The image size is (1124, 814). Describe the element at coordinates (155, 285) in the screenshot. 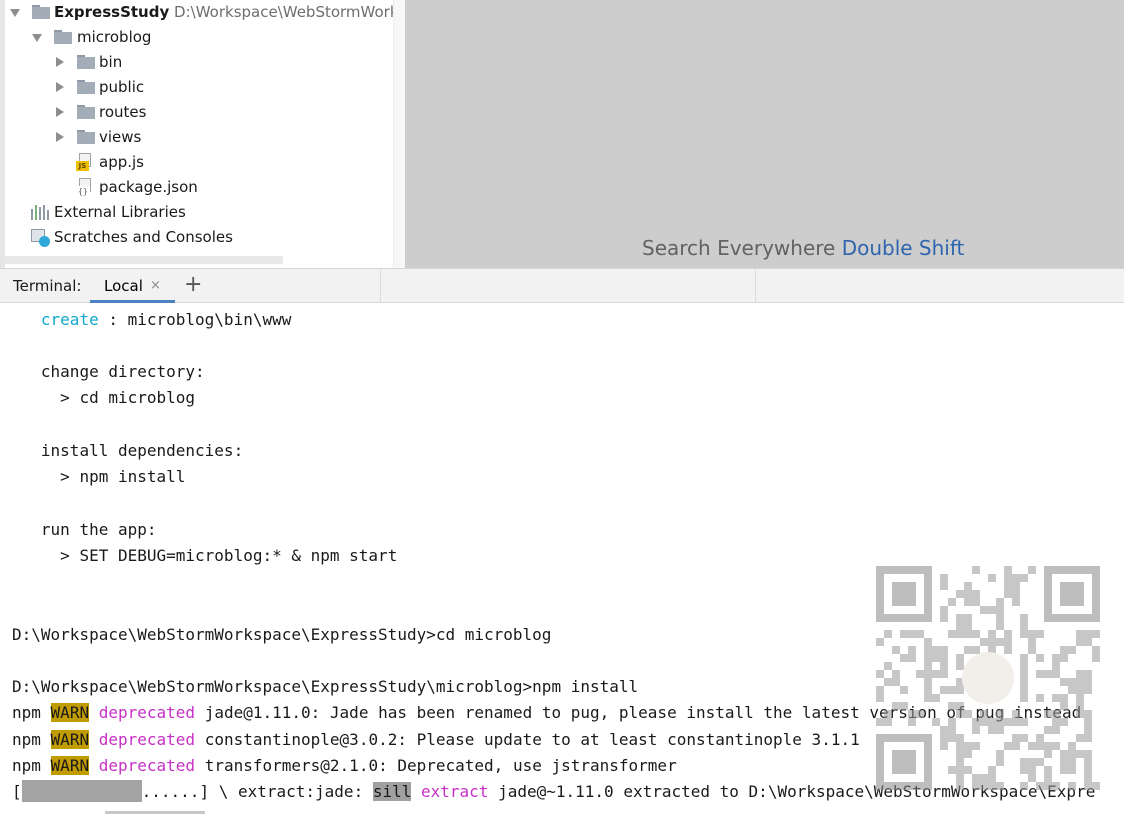

I see `close-icon: ×` at that location.